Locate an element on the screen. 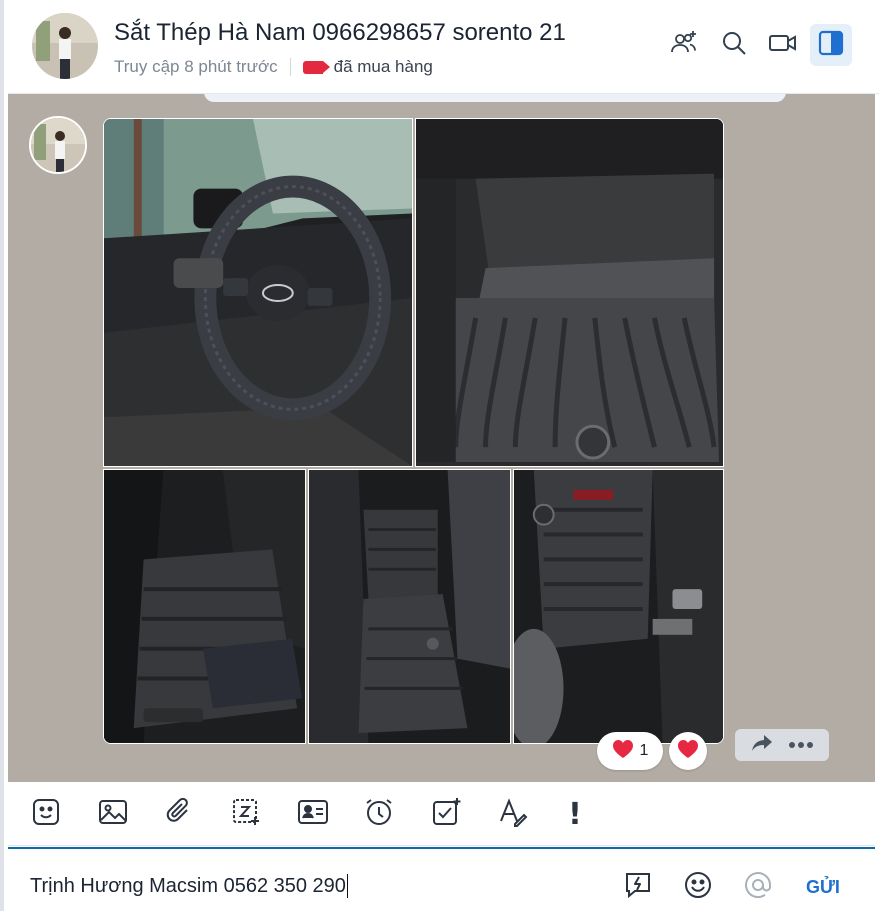 Image resolution: width=879 pixels, height=911 pixels. quick-message-icon is located at coordinates (638, 887).